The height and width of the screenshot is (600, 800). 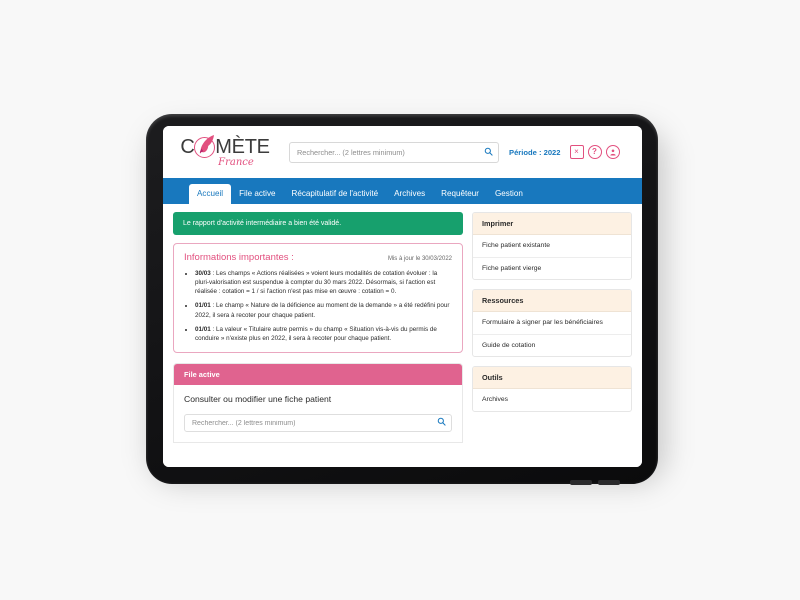 I want to click on last-updated-label: Mis à jour le 30/03/2022, so click(x=419, y=259).